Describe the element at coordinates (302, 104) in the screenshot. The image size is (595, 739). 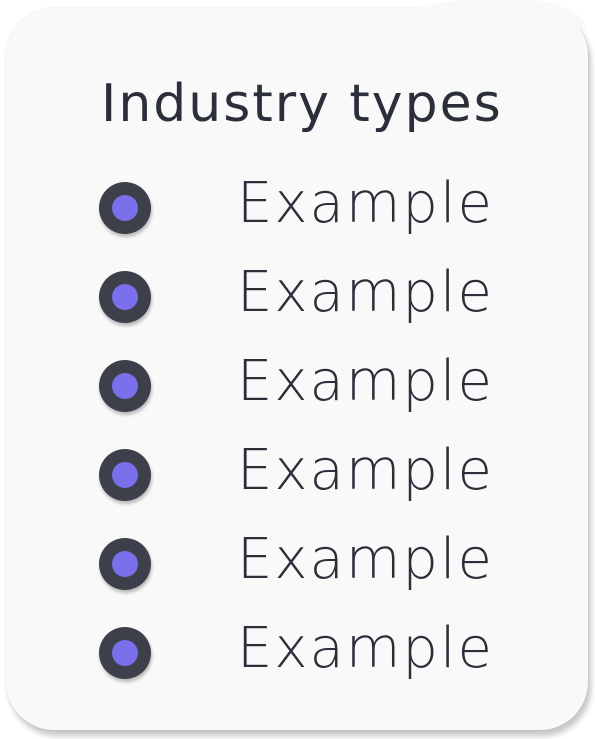
I see `card-title: Industry types` at that location.